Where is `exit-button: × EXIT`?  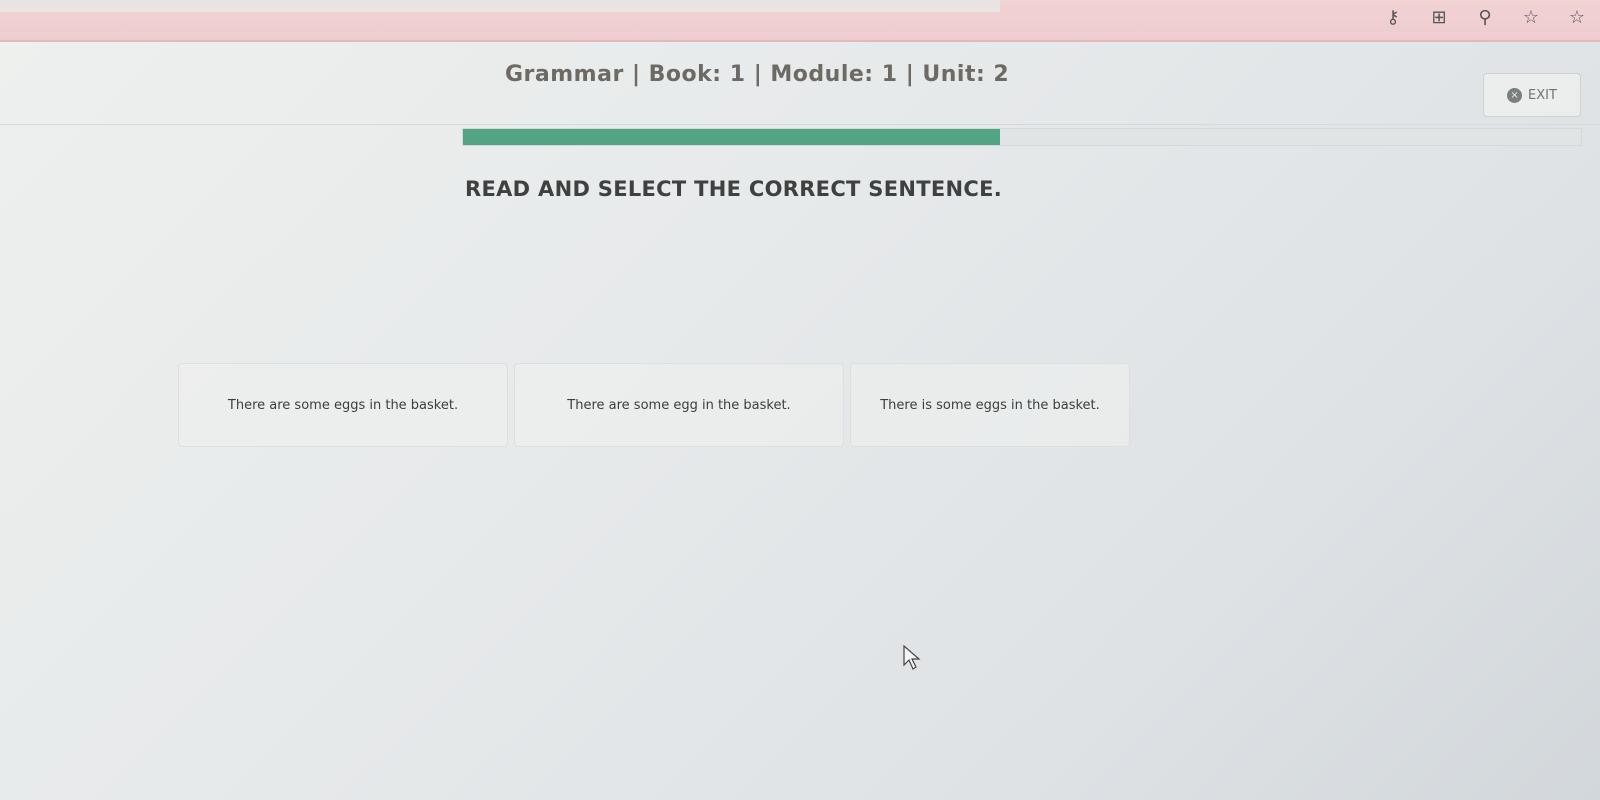 exit-button: × EXIT is located at coordinates (1532, 95).